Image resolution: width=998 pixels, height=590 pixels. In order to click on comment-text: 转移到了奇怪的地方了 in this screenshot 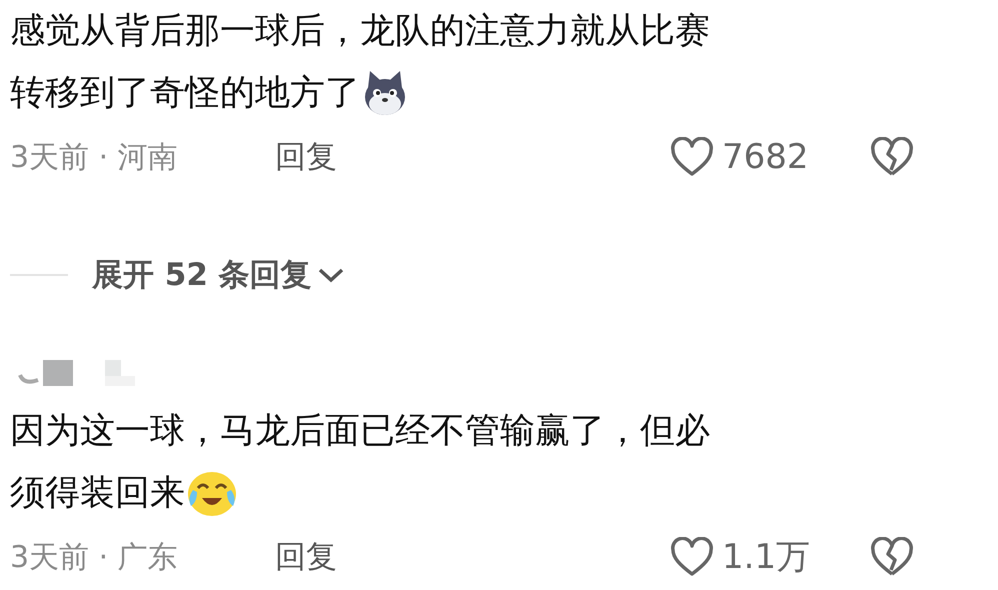, I will do `click(185, 93)`.